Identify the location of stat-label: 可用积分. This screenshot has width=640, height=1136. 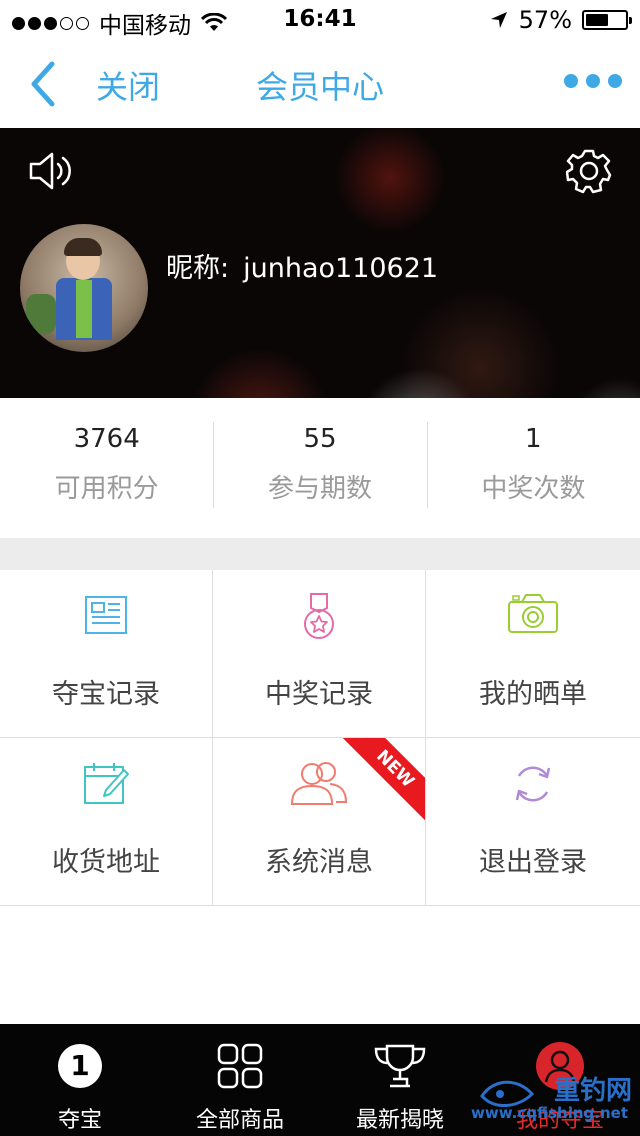
(106, 489).